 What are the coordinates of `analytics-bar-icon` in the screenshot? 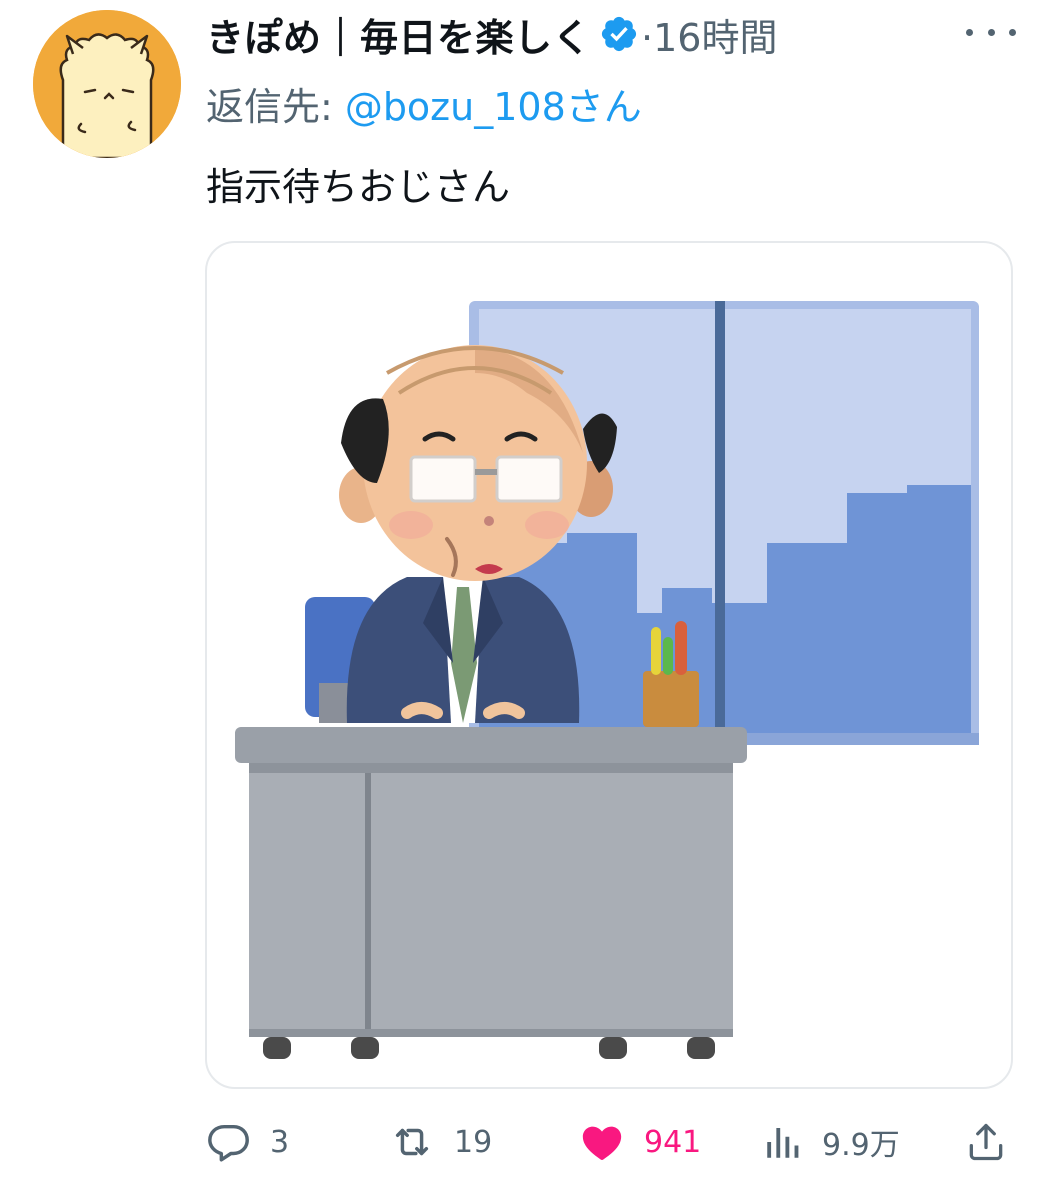 It's located at (783, 1143).